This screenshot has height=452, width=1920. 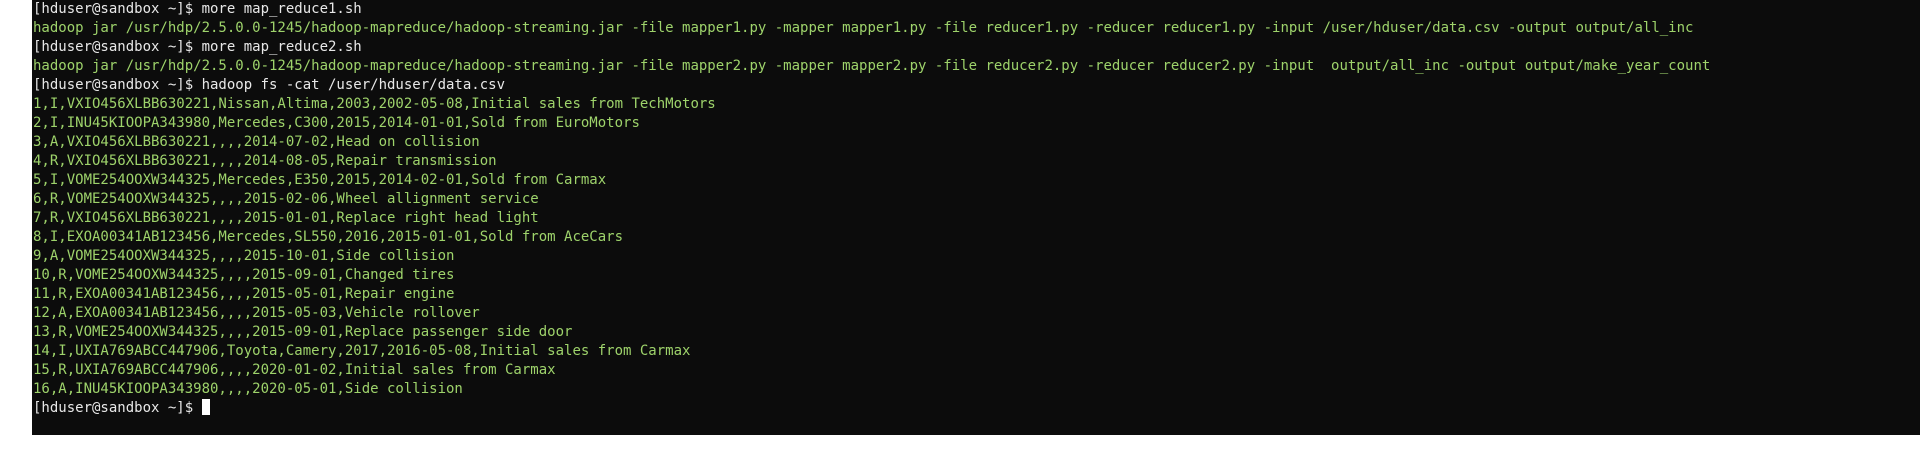 What do you see at coordinates (117, 408) in the screenshot?
I see `prompt-text: [hduser@sandbox ~]$` at bounding box center [117, 408].